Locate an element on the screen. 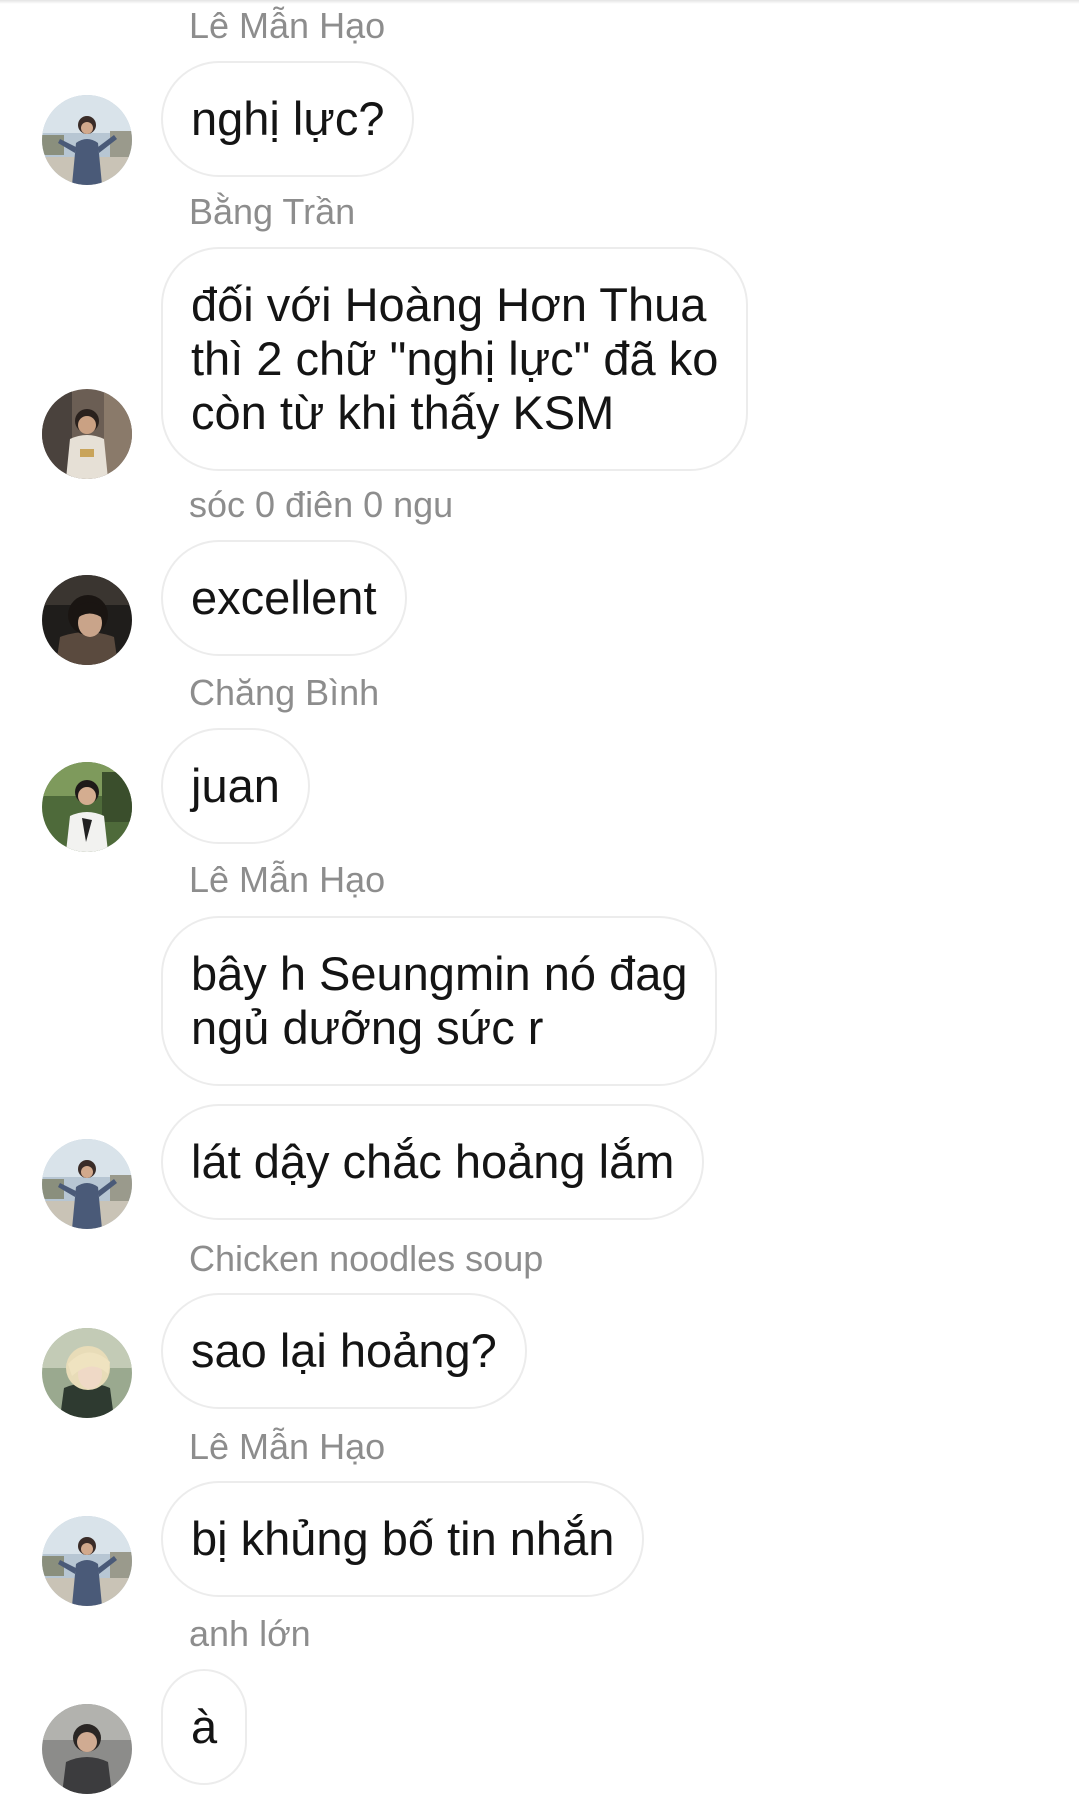 The height and width of the screenshot is (1794, 1079). message-bubble: juan is located at coordinates (235, 786).